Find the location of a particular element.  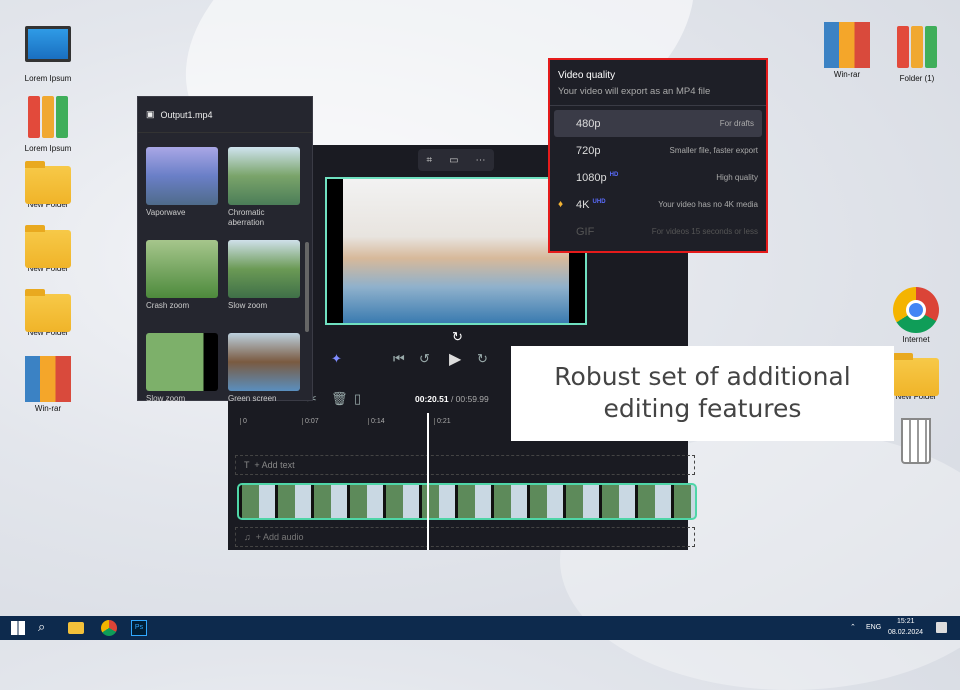

scrollbar is located at coordinates (307, 287).